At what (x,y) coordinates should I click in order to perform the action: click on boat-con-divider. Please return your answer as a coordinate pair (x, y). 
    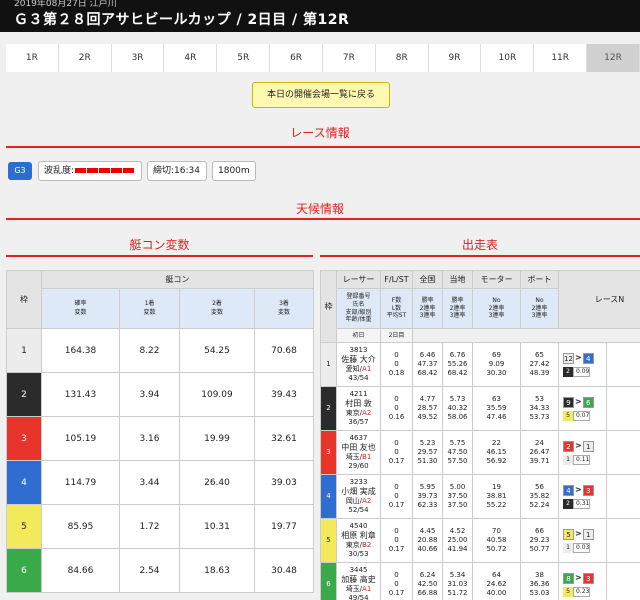
    Looking at the image, I should click on (159, 256).